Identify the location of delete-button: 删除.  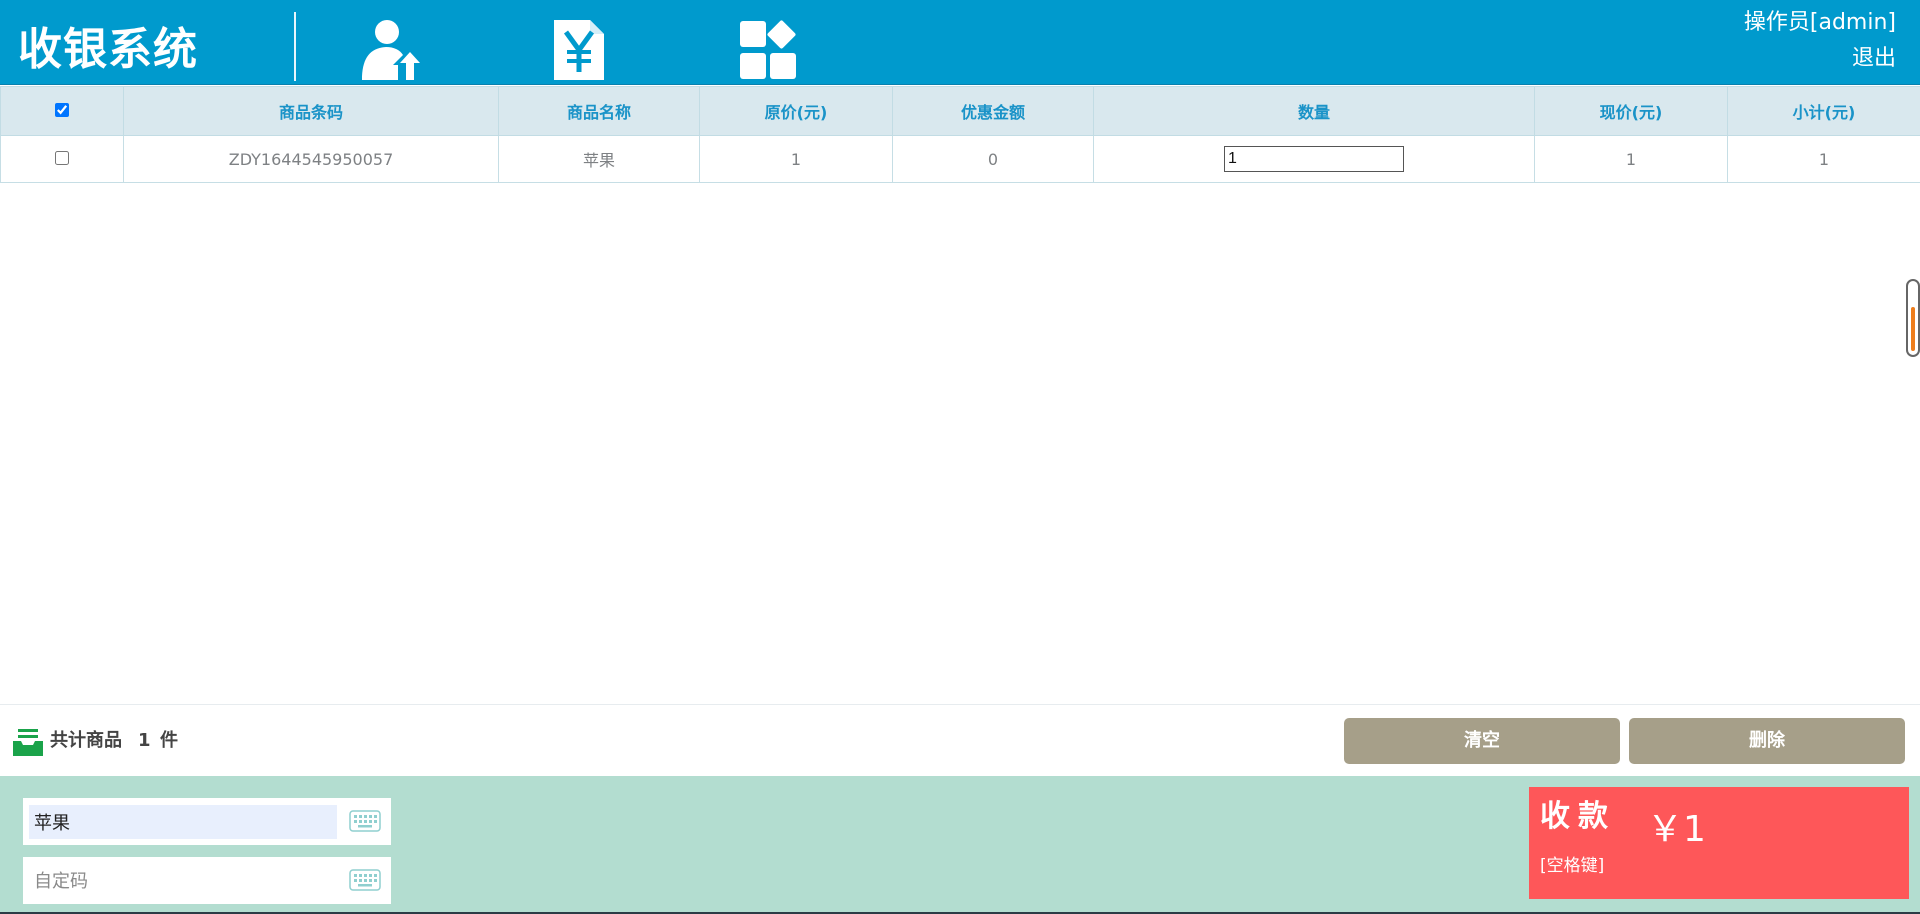
(1767, 741).